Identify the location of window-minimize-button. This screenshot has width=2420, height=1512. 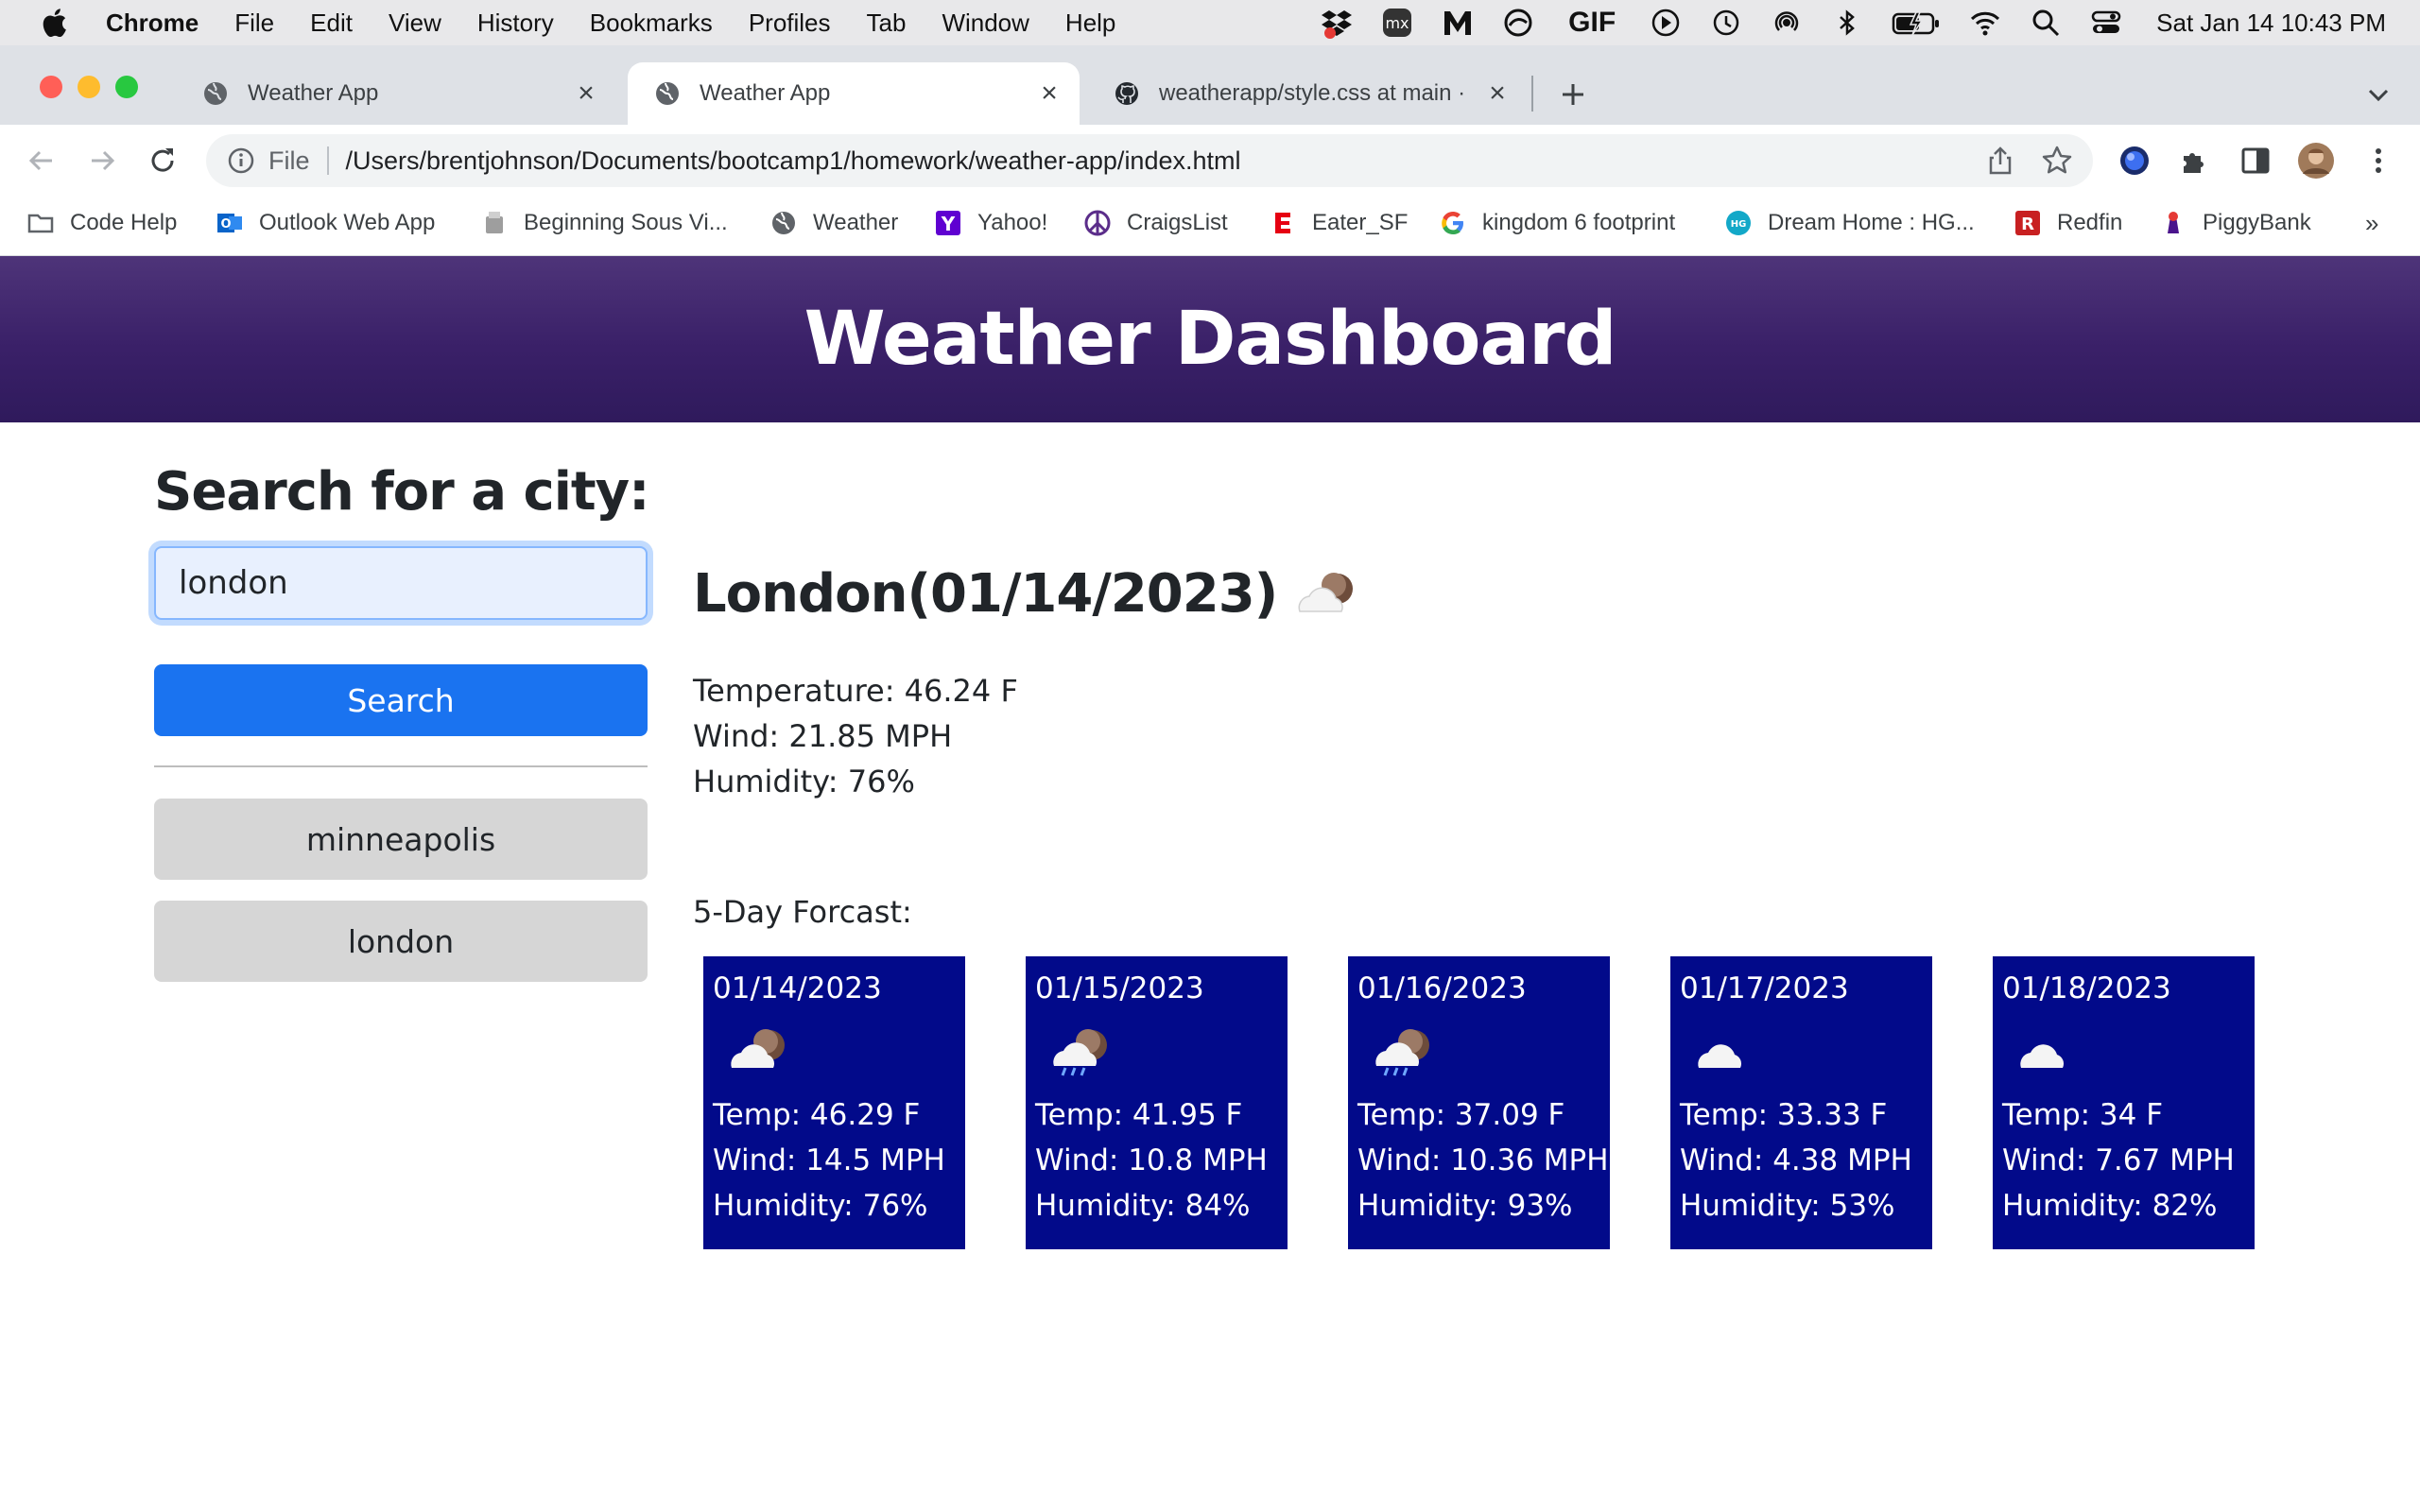
(89, 87).